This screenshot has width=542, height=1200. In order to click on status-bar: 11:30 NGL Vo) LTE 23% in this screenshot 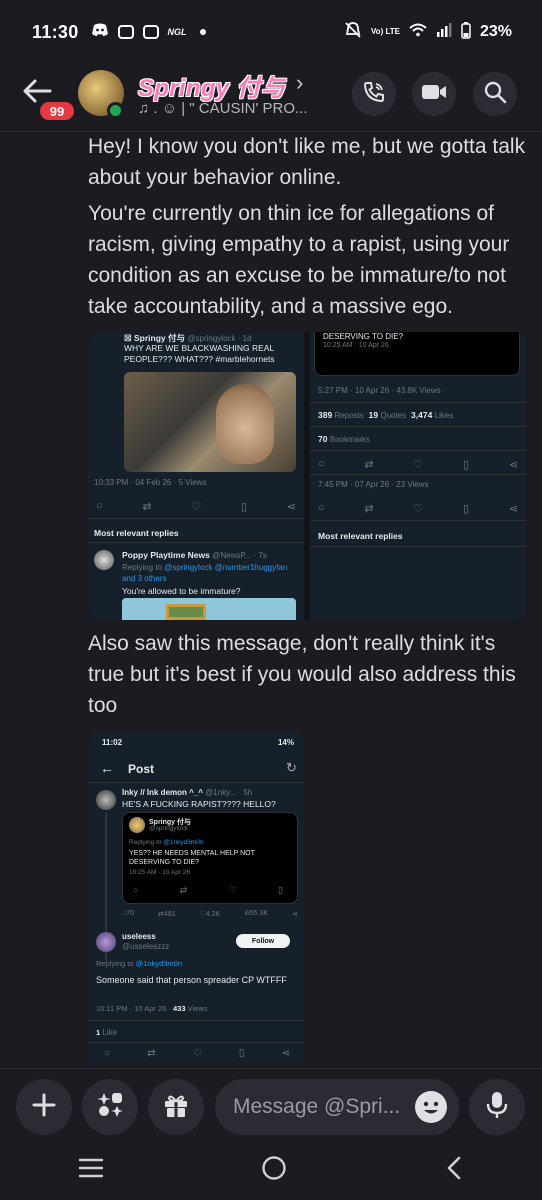, I will do `click(271, 32)`.